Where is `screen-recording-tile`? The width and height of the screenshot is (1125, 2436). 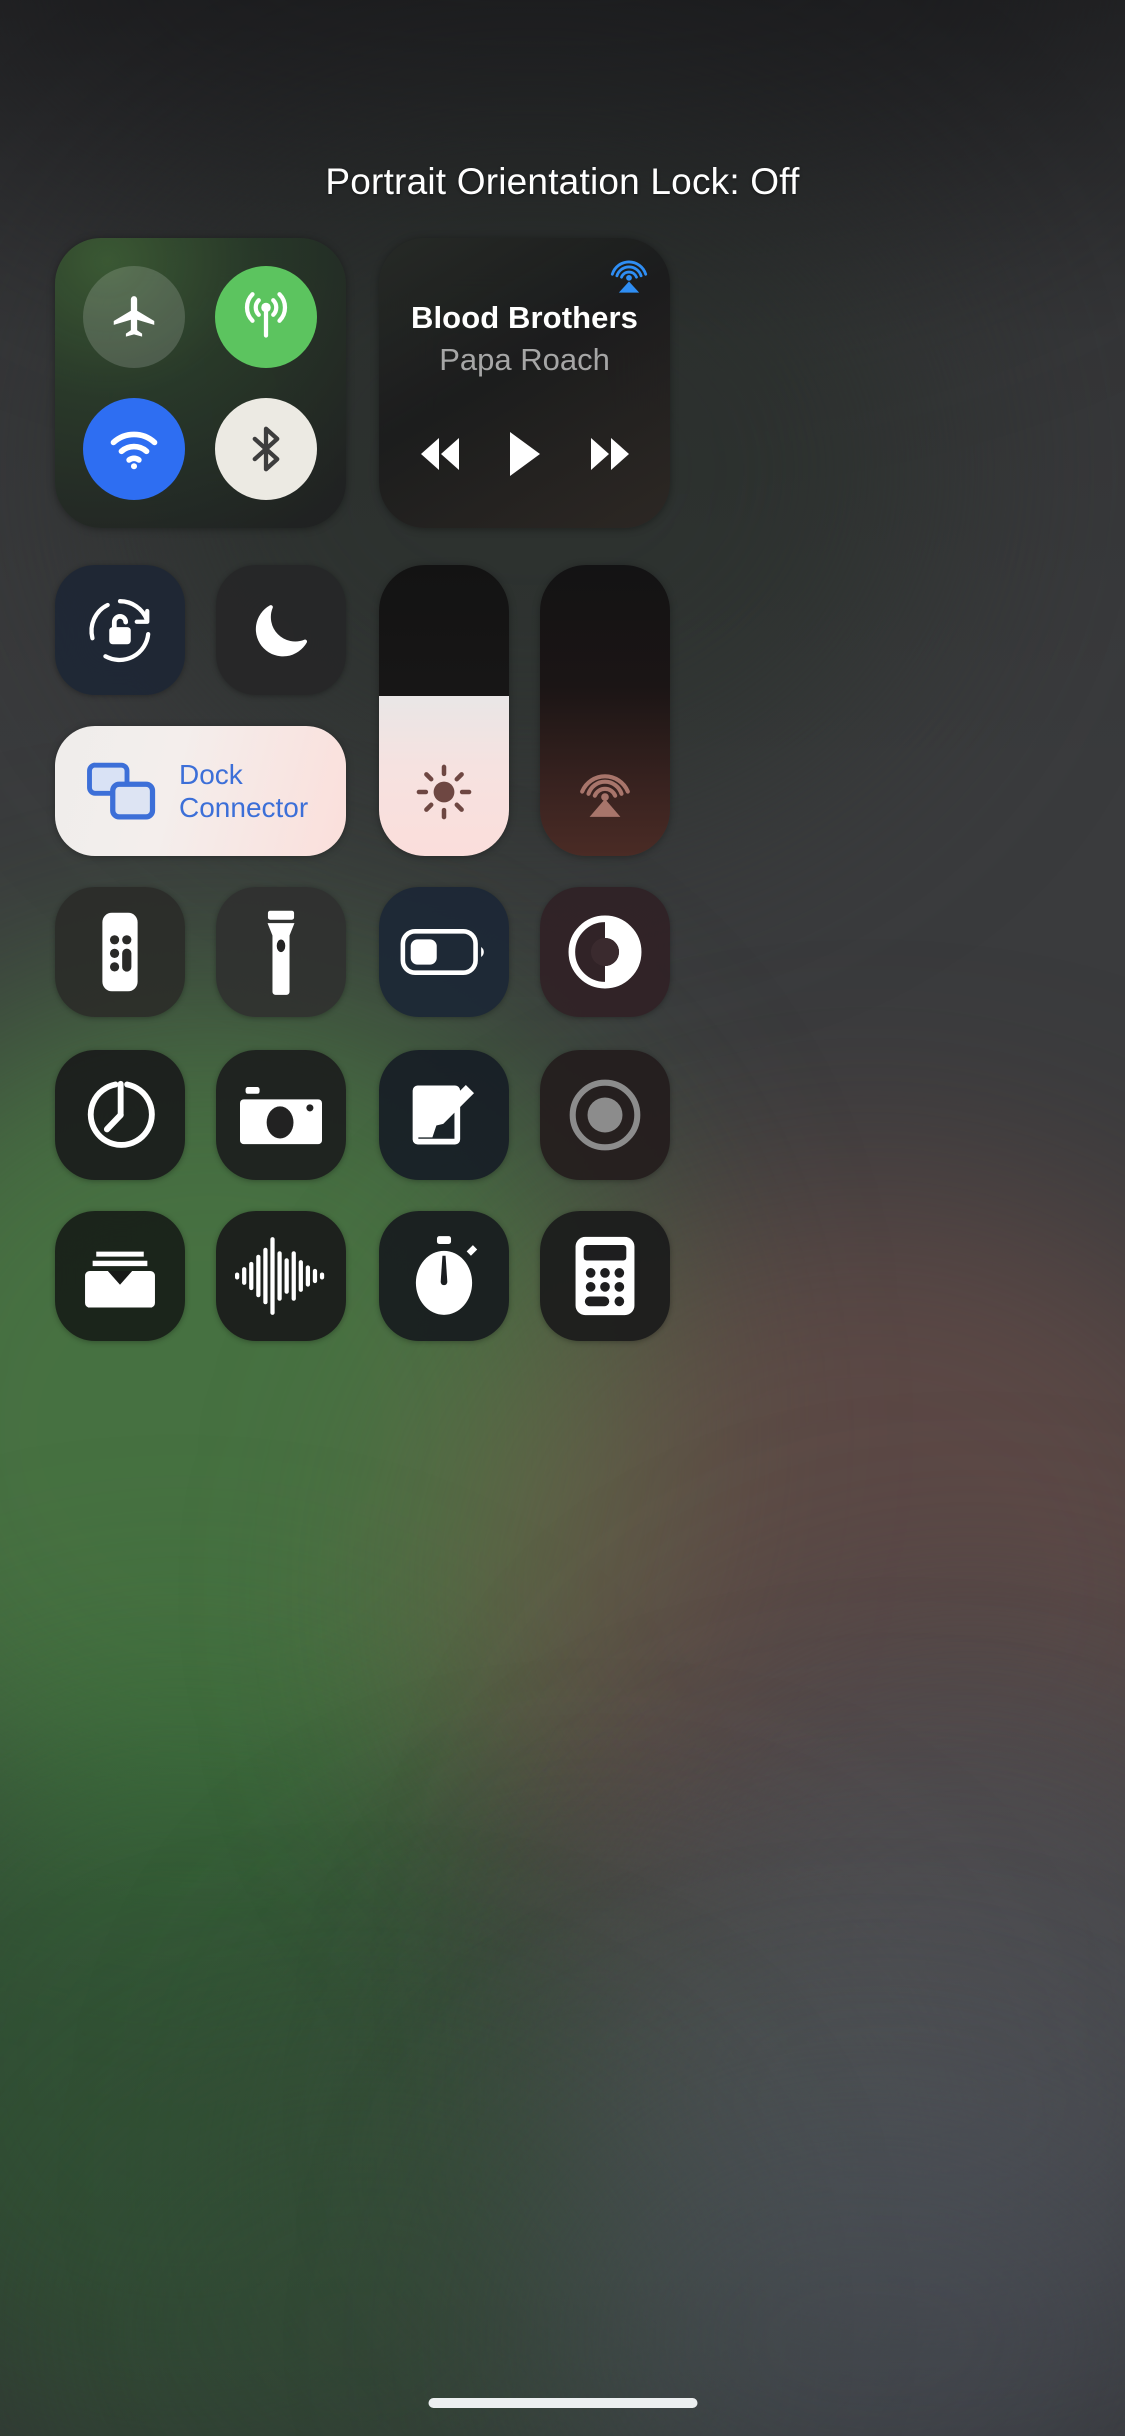 screen-recording-tile is located at coordinates (605, 1115).